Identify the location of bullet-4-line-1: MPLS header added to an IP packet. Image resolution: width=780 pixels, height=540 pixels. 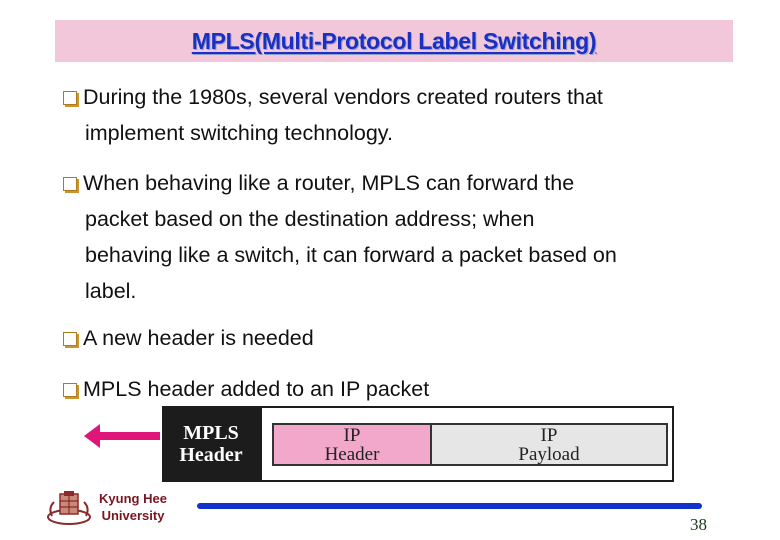
(256, 389).